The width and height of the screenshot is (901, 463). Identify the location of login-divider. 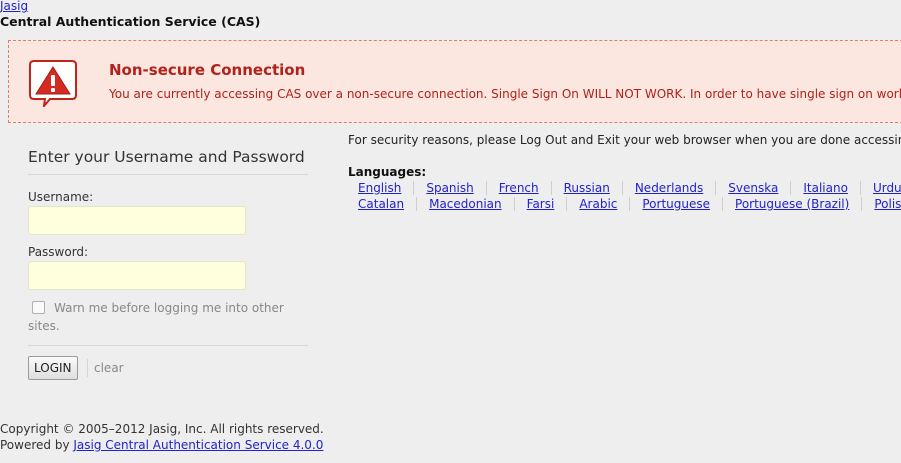
(168, 345).